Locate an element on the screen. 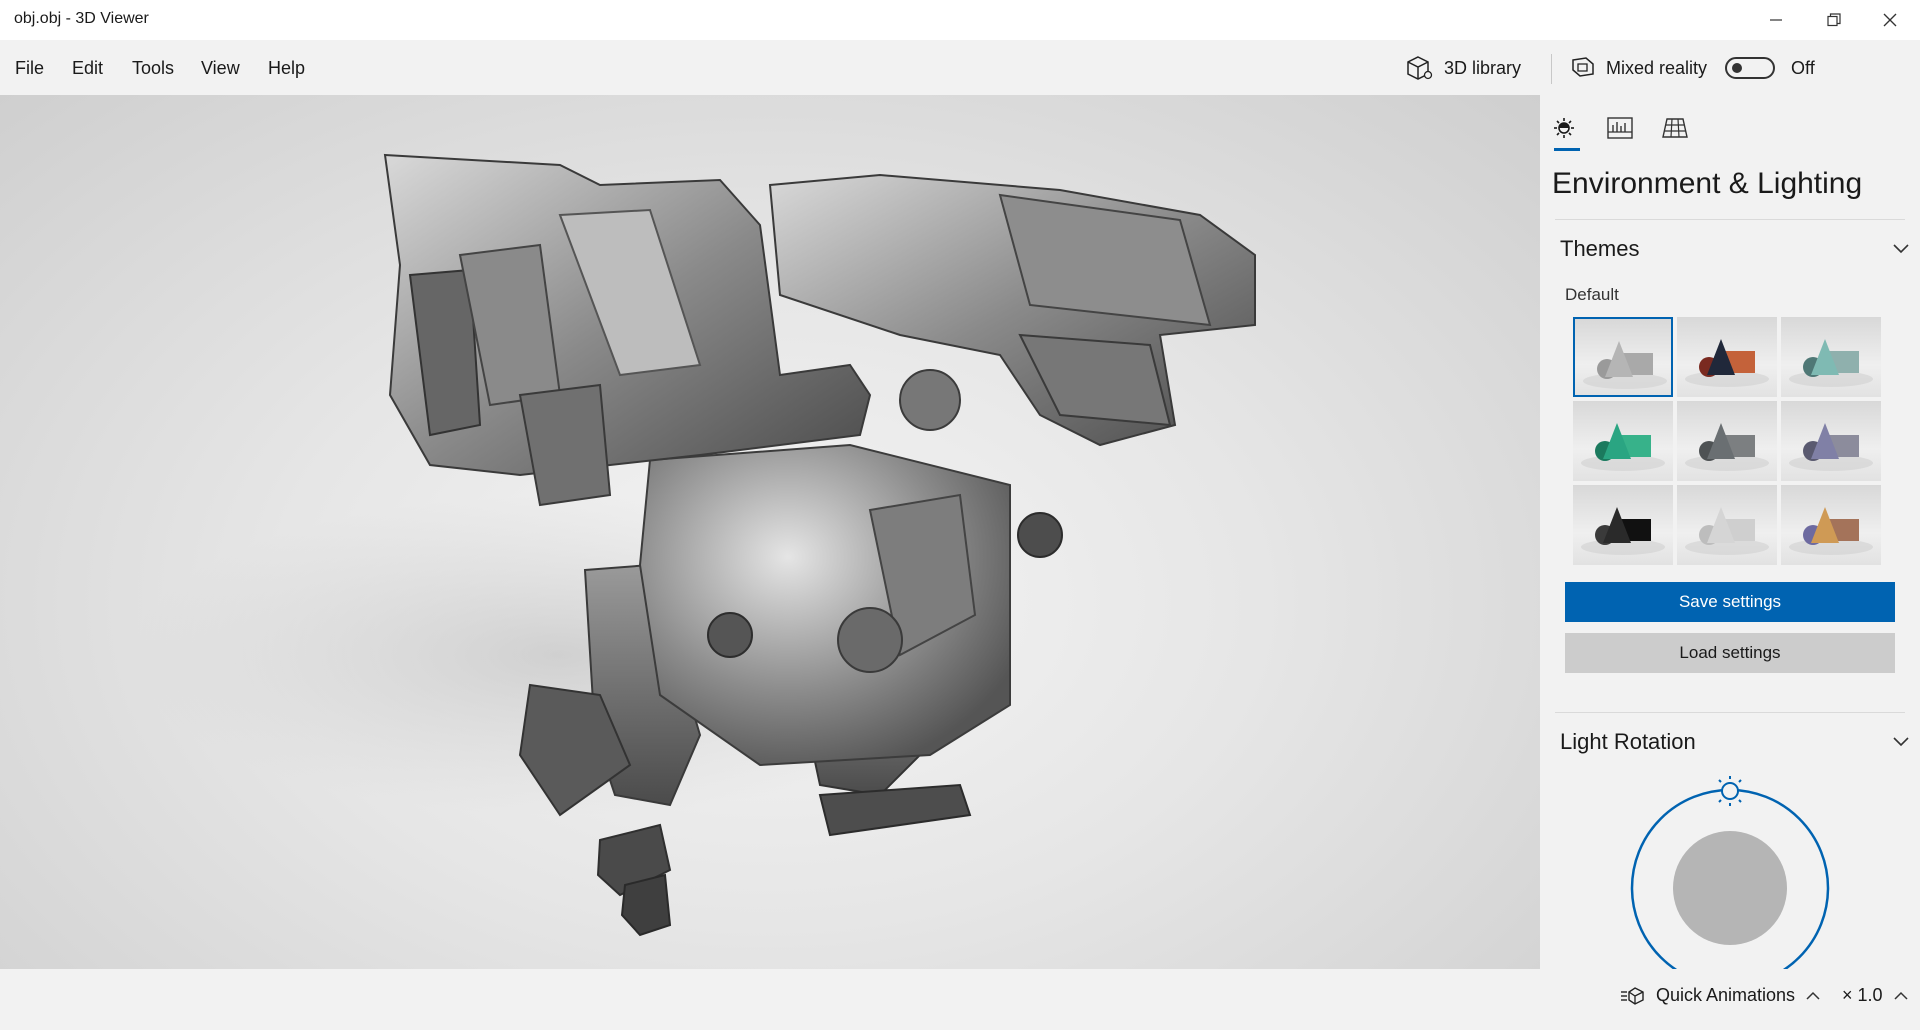  theme-slate is located at coordinates (1727, 441).